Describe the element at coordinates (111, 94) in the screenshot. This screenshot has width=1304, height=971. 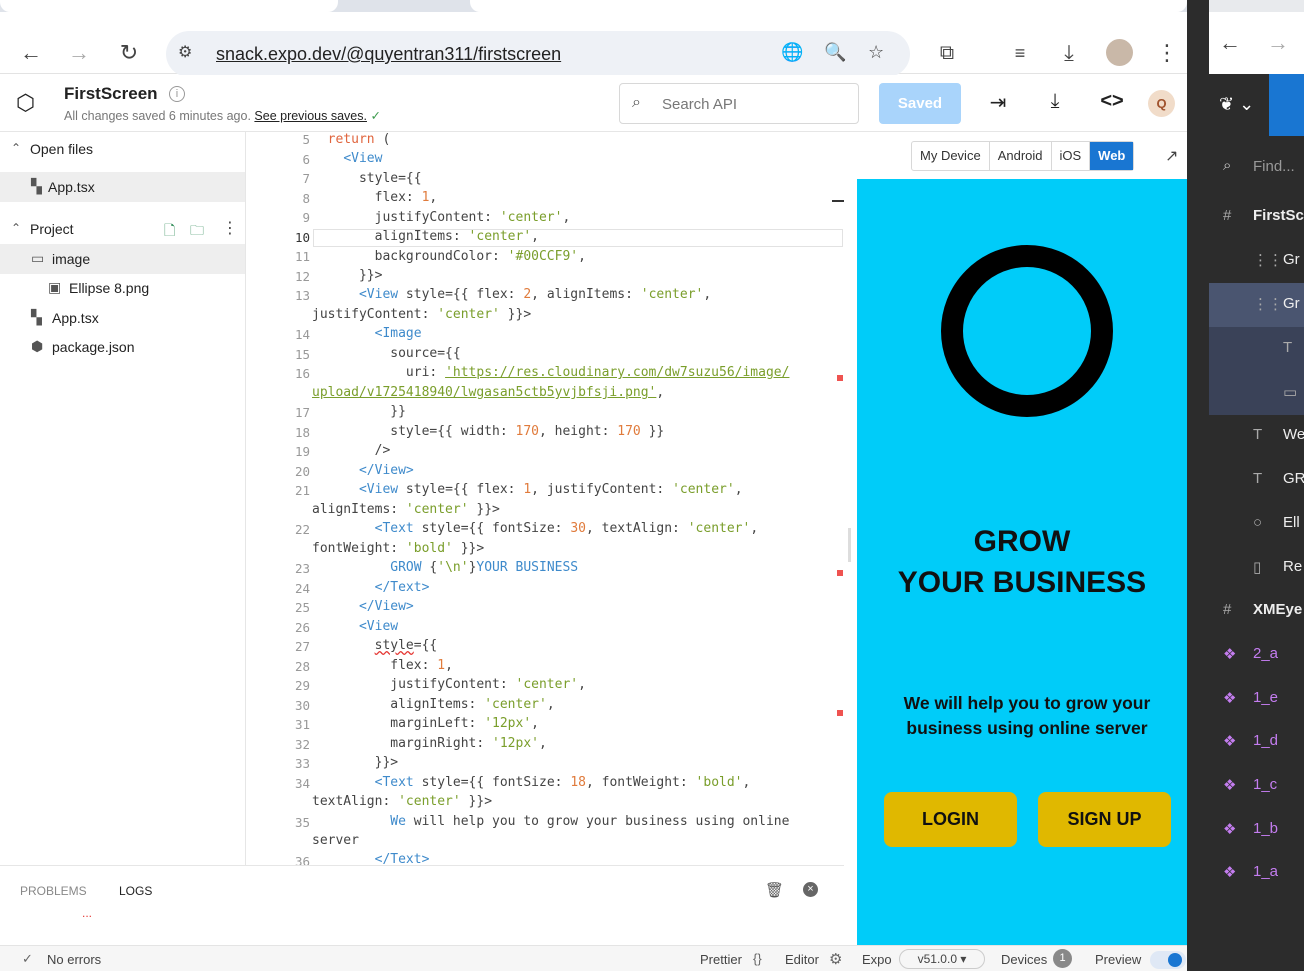
I see `project-title: FirstScreen` at that location.